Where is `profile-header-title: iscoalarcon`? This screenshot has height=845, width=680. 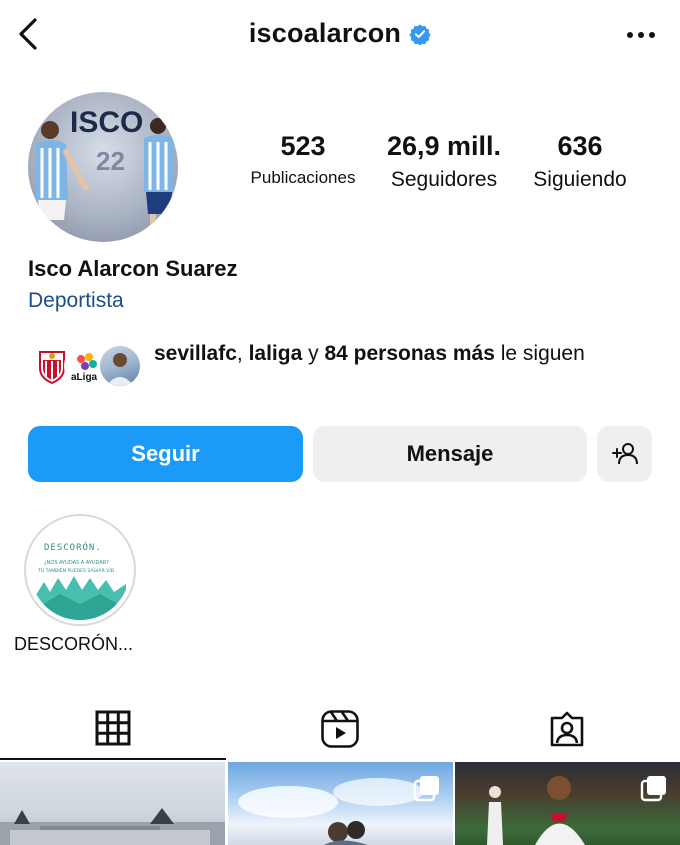
profile-header-title: iscoalarcon is located at coordinates (340, 33).